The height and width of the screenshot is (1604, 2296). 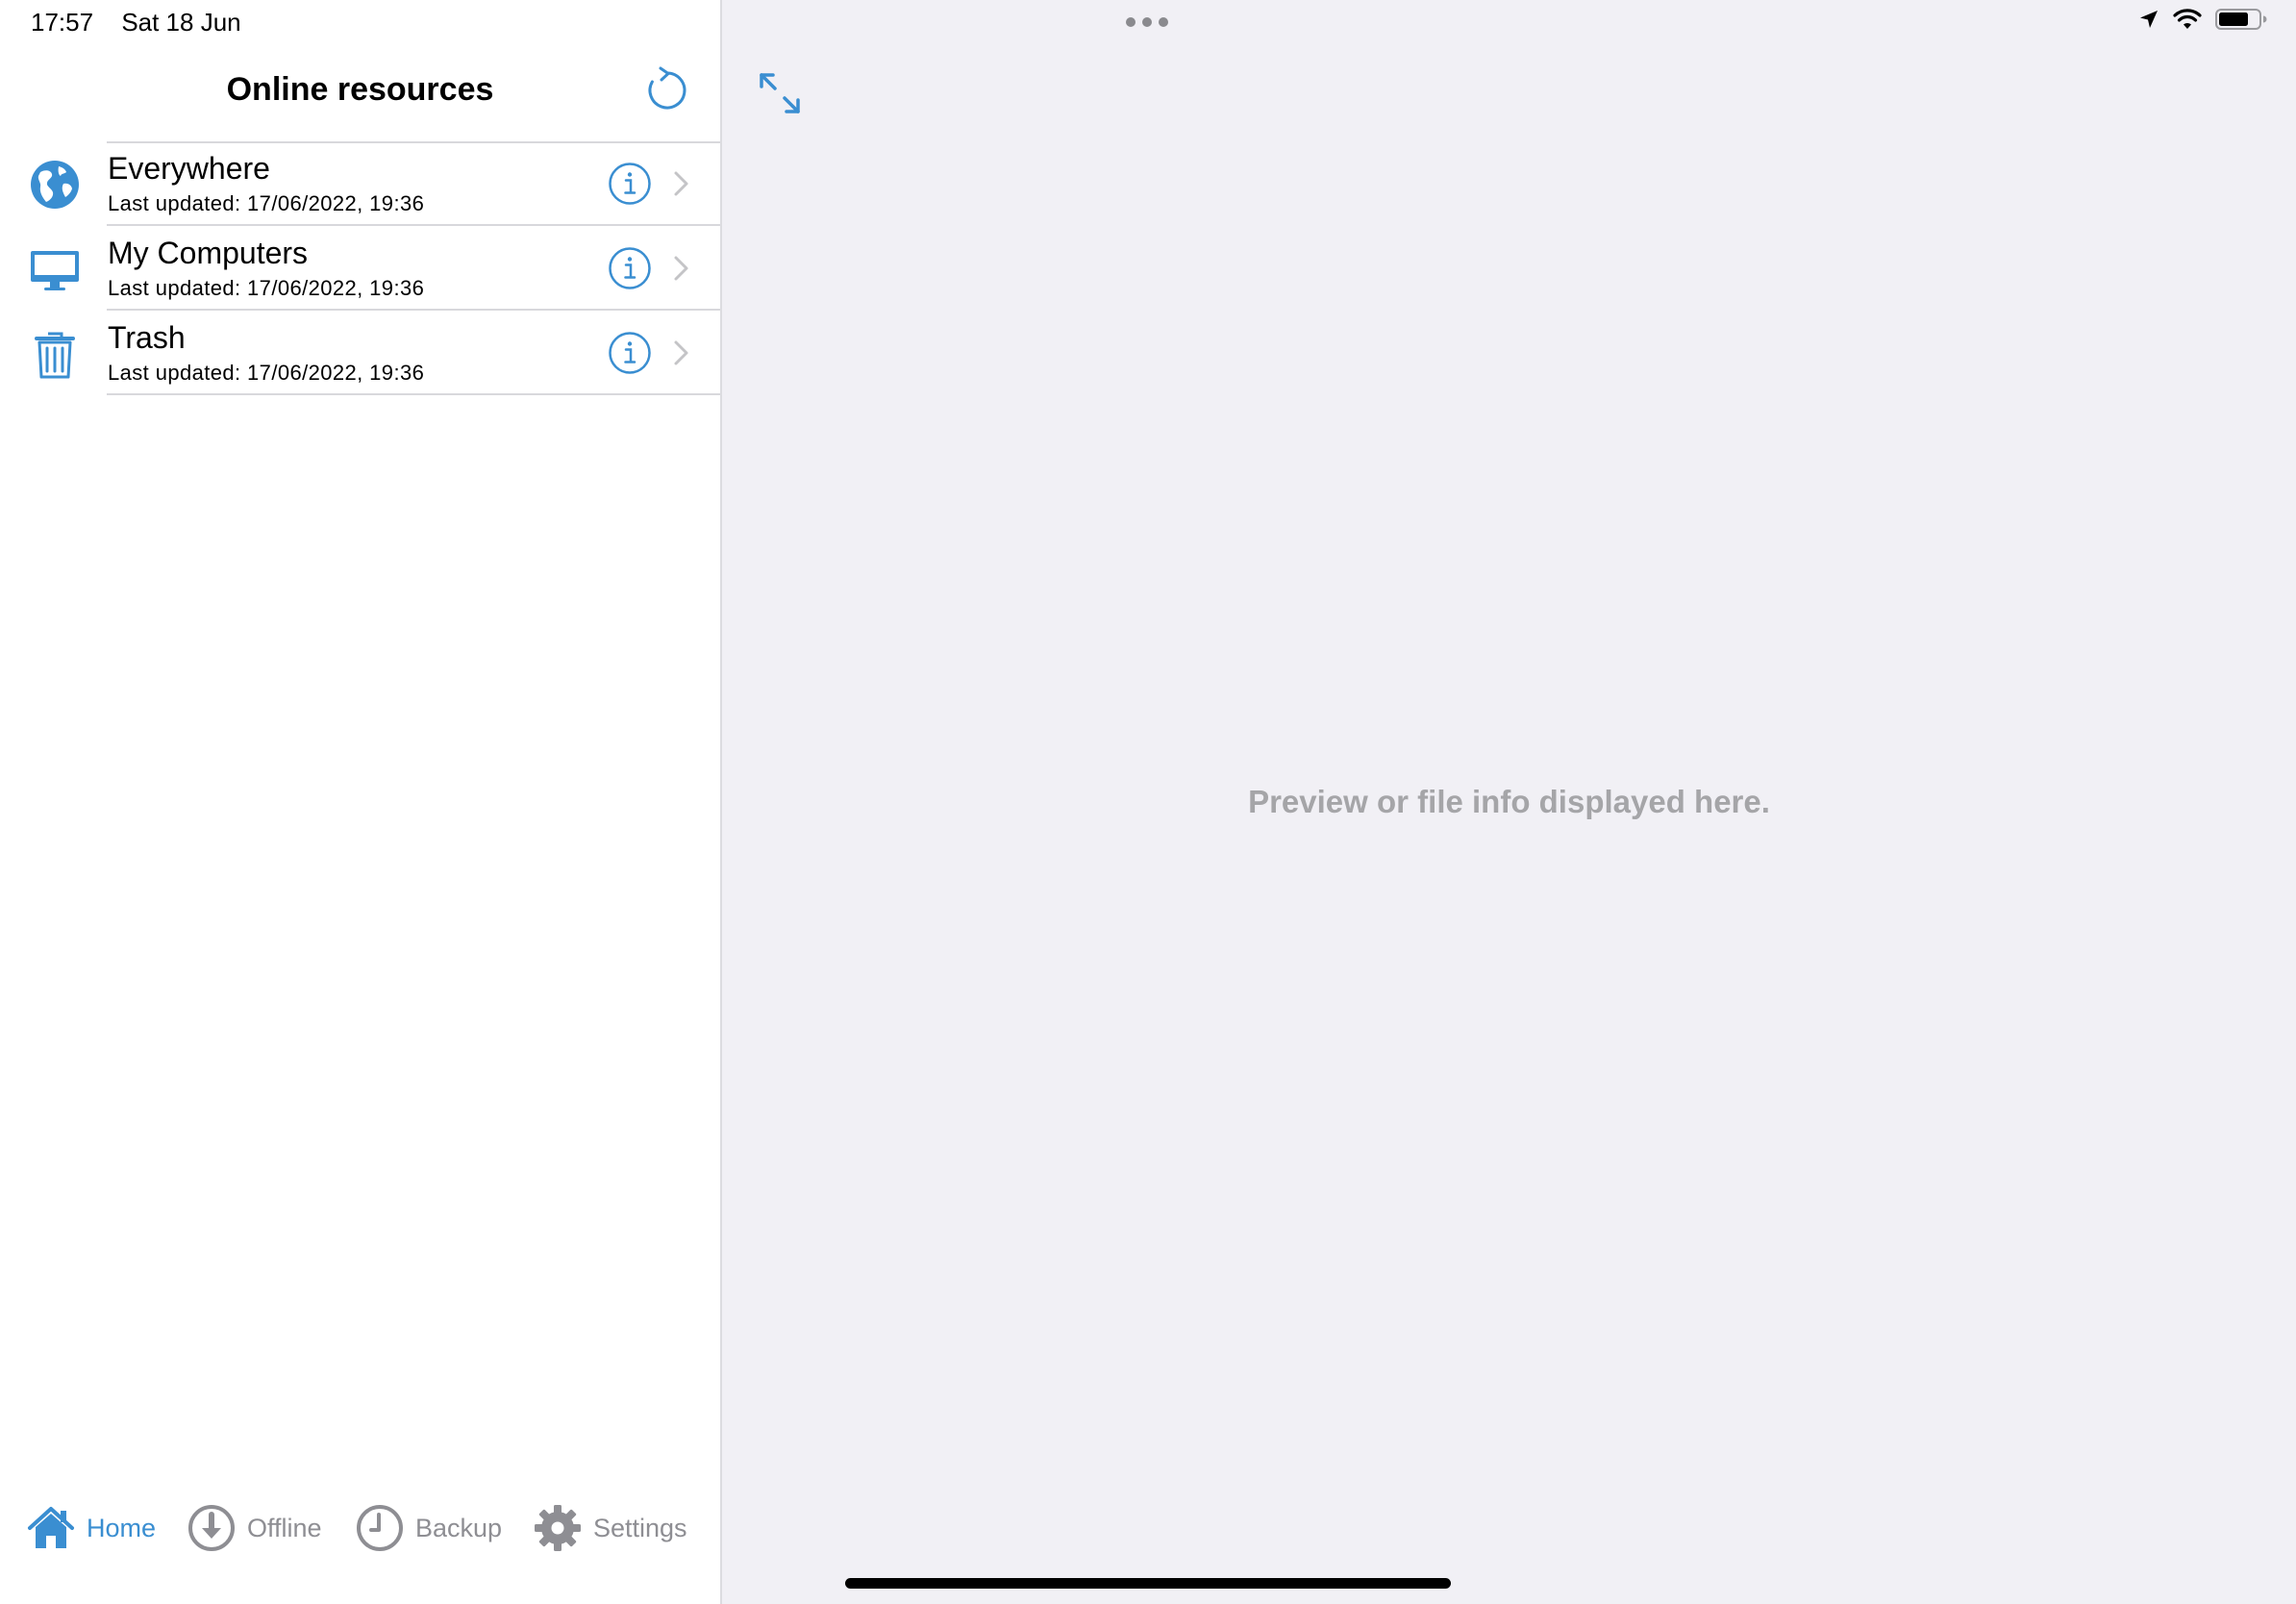 What do you see at coordinates (2241, 19) in the screenshot?
I see `battery-icon` at bounding box center [2241, 19].